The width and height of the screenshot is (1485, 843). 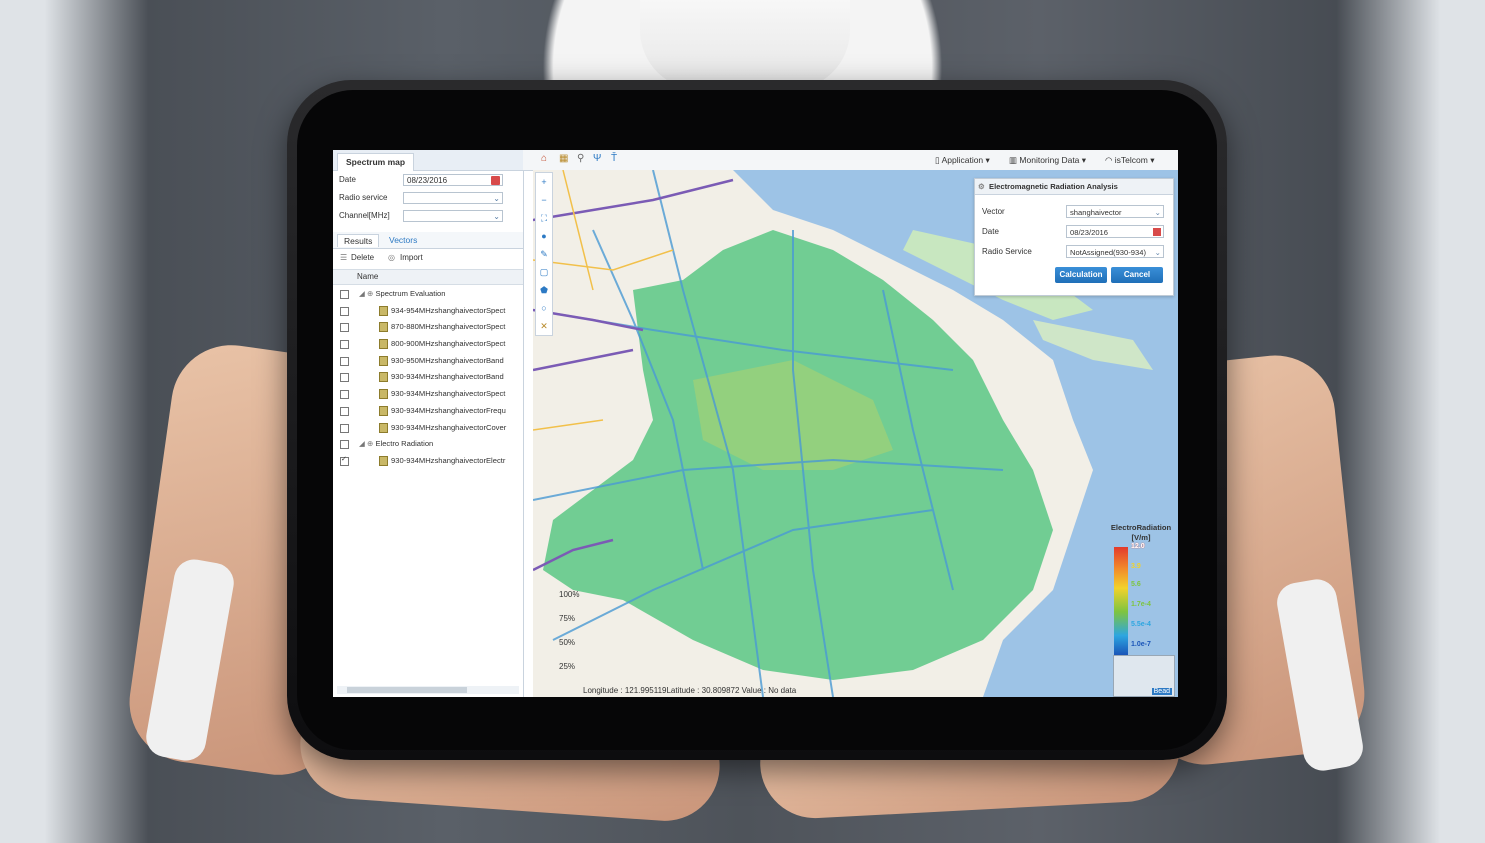 I want to click on measure-icon: ✎, so click(x=544, y=254).